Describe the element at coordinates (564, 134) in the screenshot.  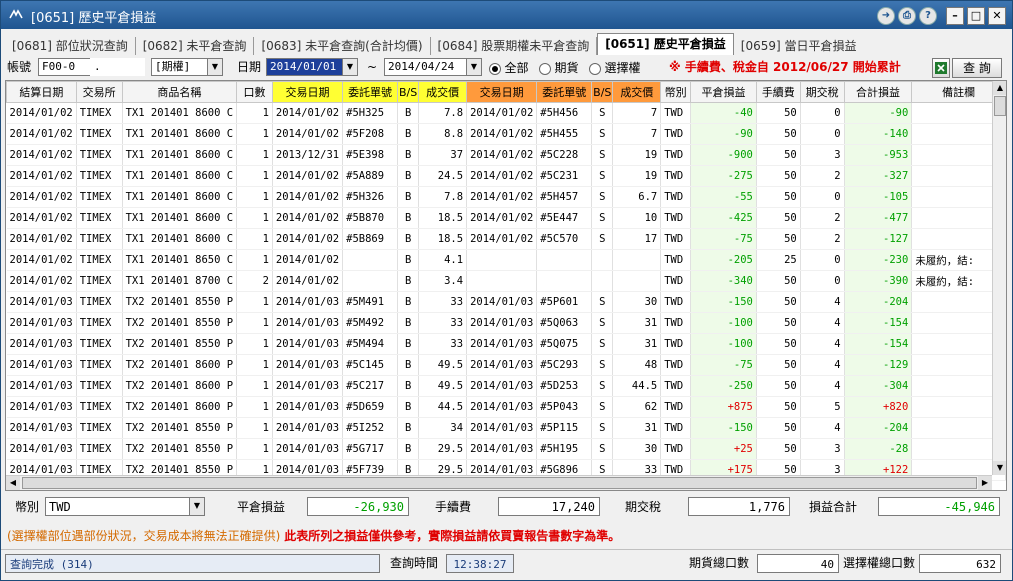
I see `cell-close-order-no: #5H455` at that location.